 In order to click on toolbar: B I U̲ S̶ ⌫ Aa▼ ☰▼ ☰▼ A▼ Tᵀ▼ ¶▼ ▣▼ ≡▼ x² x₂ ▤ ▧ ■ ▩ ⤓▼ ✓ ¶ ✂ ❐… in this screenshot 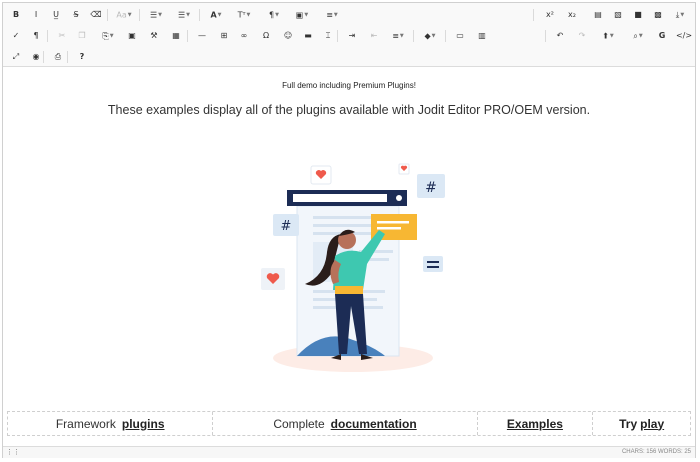, I will do `click(349, 35)`.